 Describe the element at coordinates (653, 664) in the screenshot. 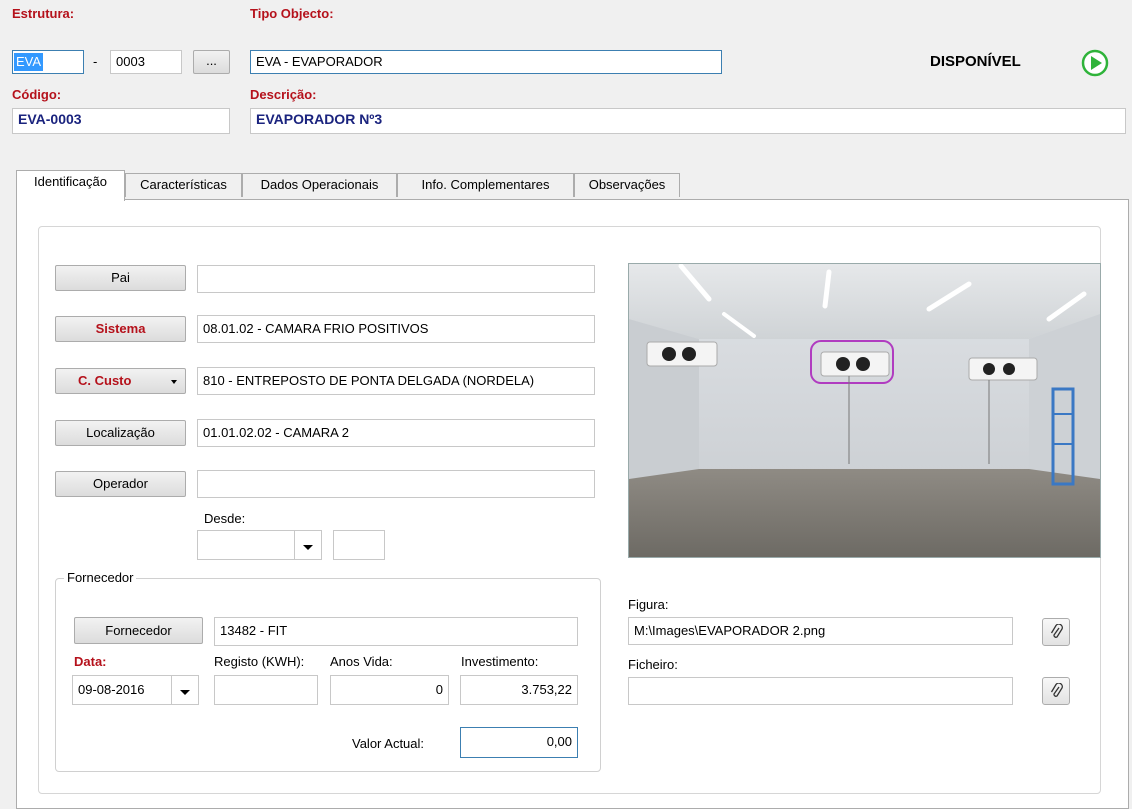

I see `ficheiro-label: Ficheiro:` at that location.